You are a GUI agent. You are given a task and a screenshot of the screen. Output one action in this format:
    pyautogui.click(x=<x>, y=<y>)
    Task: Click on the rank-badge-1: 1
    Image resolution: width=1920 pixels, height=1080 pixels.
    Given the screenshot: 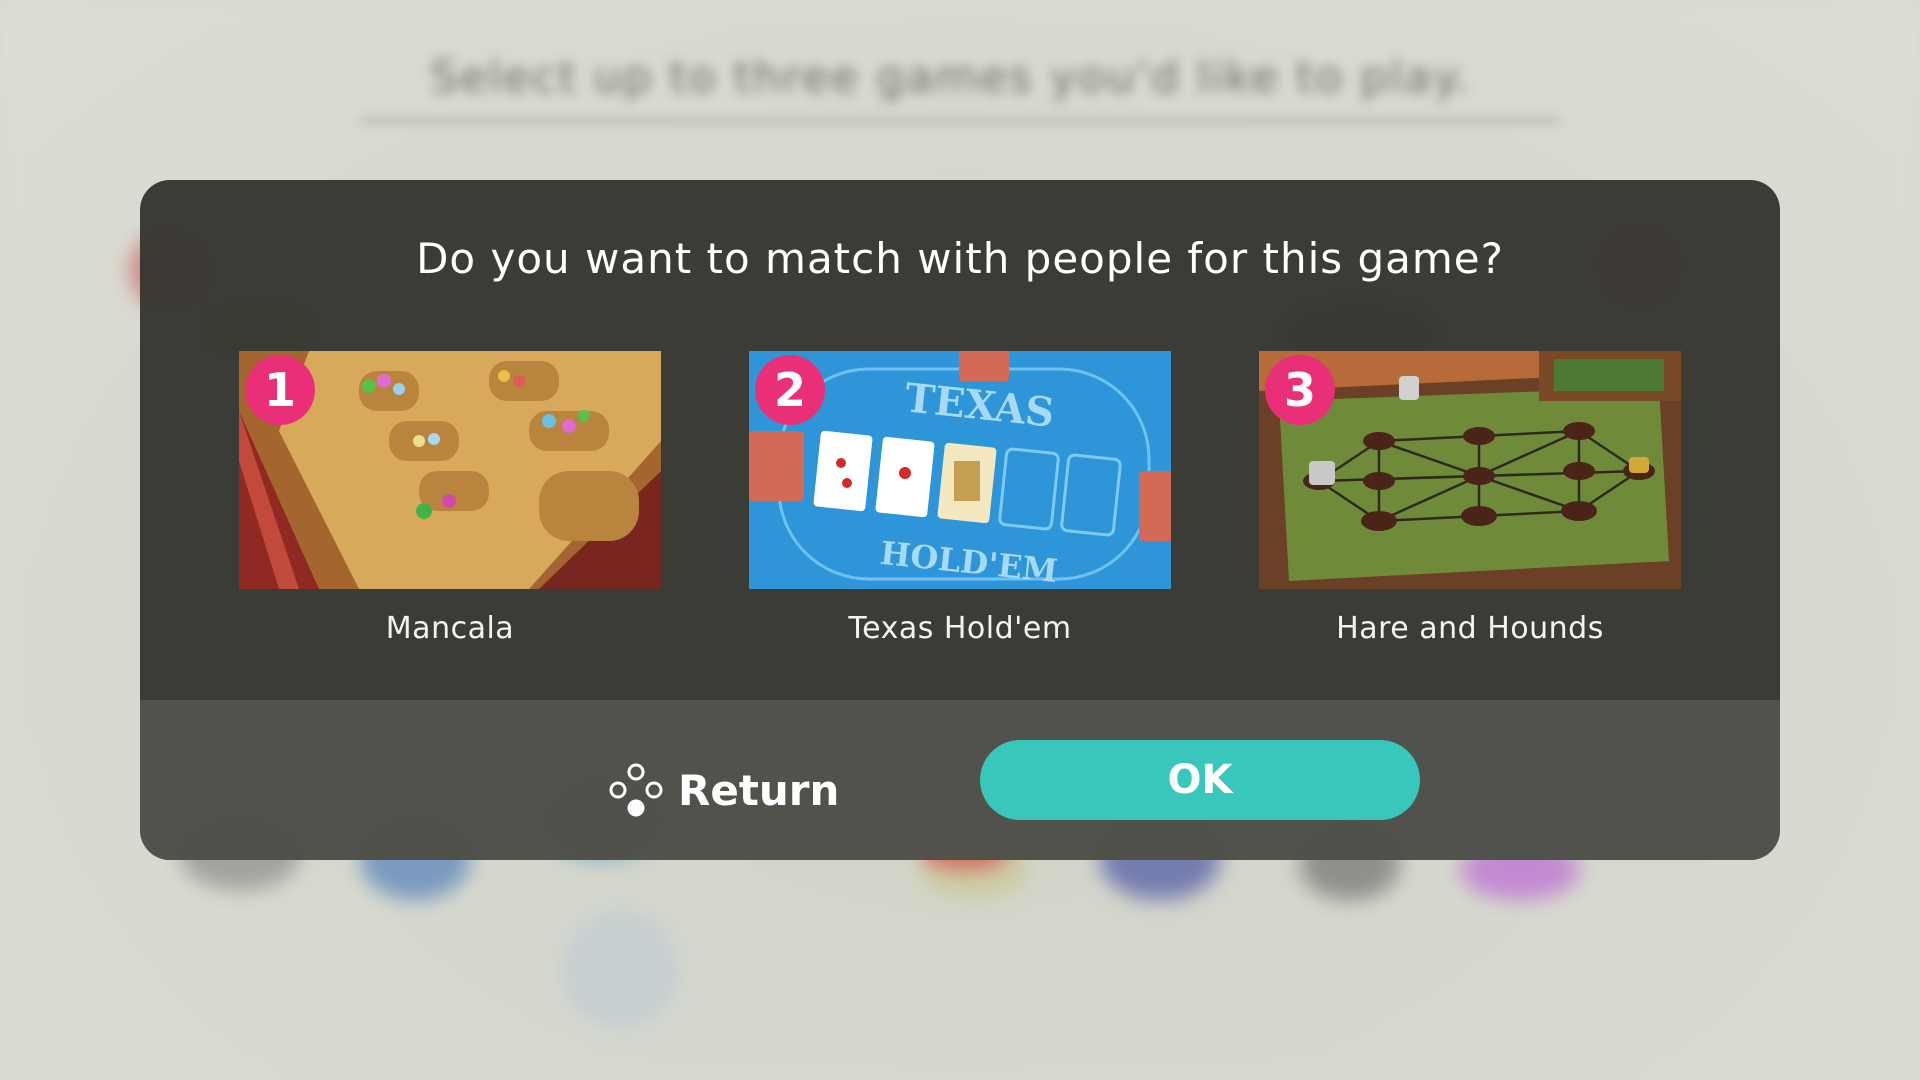 What is the action you would take?
    pyautogui.click(x=280, y=390)
    